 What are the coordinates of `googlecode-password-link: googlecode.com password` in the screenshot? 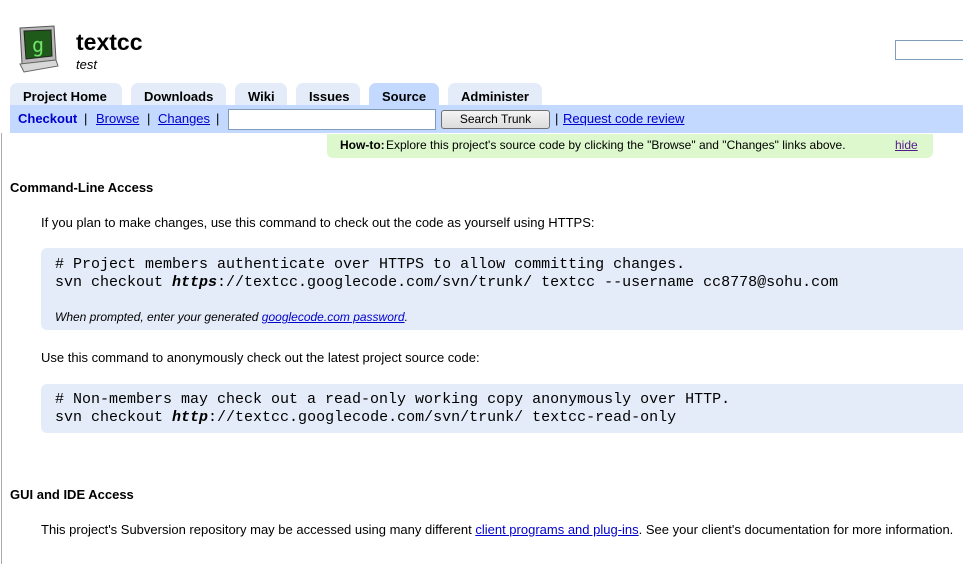 It's located at (333, 317).